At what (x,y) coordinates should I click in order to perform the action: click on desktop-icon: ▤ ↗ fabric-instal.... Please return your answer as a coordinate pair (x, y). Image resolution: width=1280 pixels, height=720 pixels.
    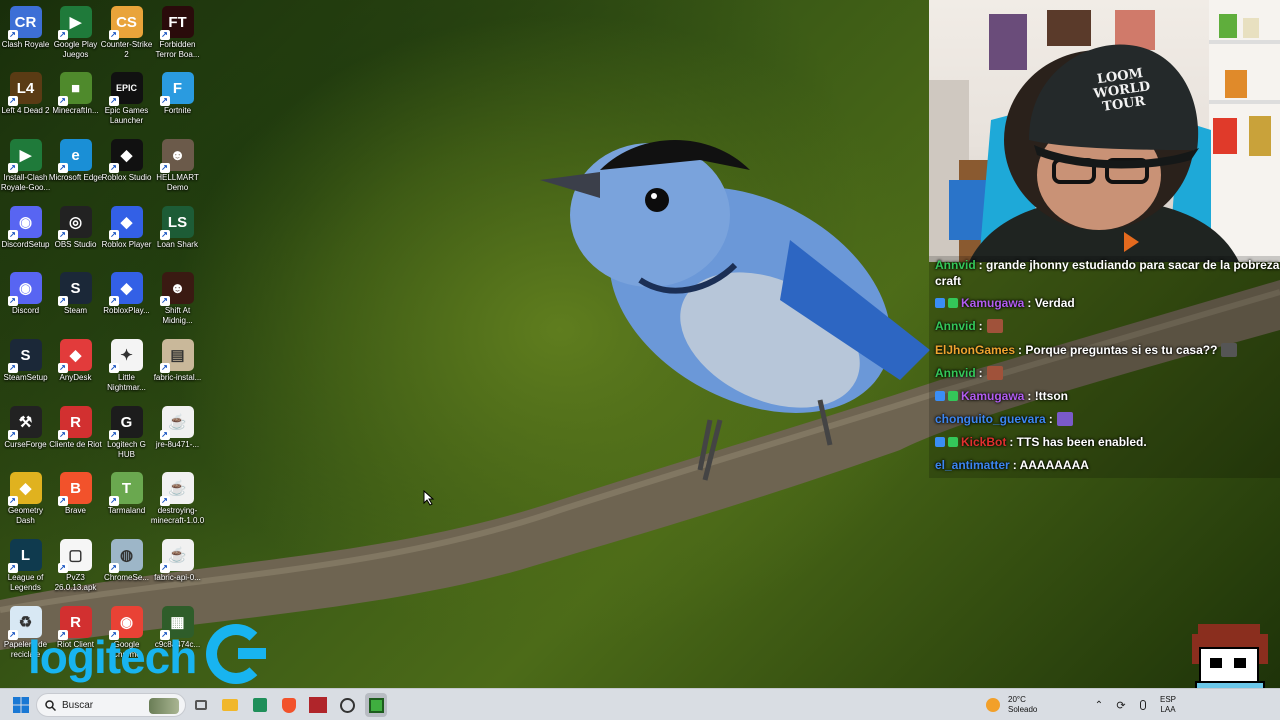
    Looking at the image, I should click on (177, 372).